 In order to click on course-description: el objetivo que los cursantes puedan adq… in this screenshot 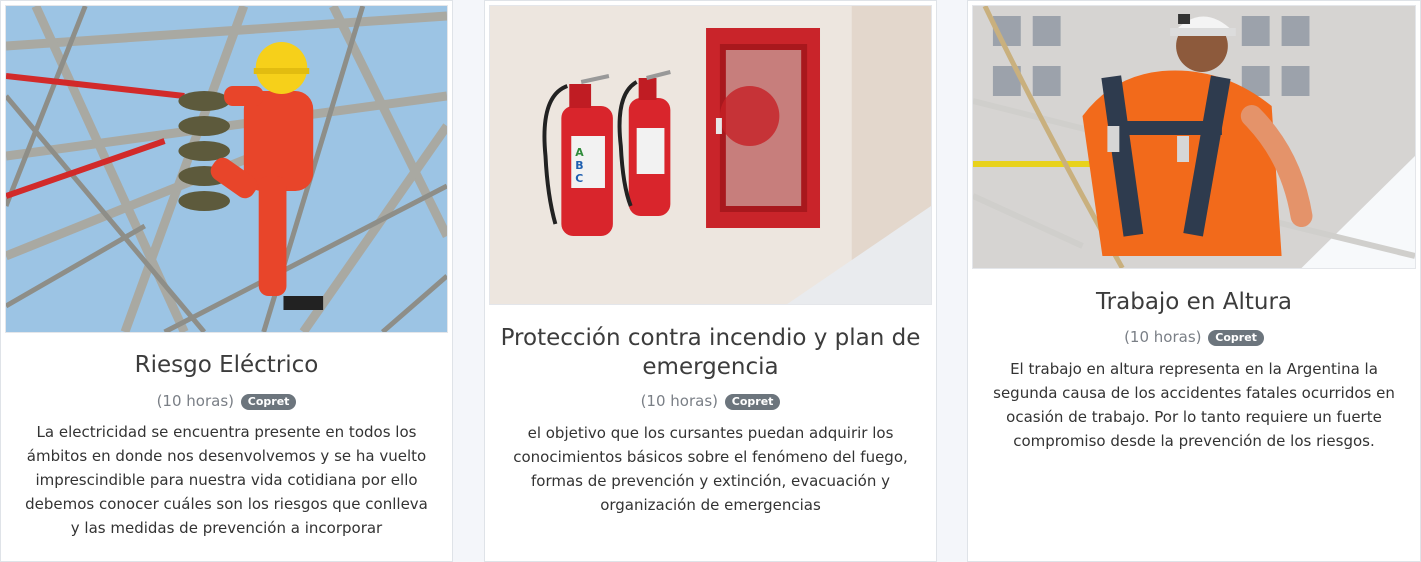, I will do `click(710, 469)`.